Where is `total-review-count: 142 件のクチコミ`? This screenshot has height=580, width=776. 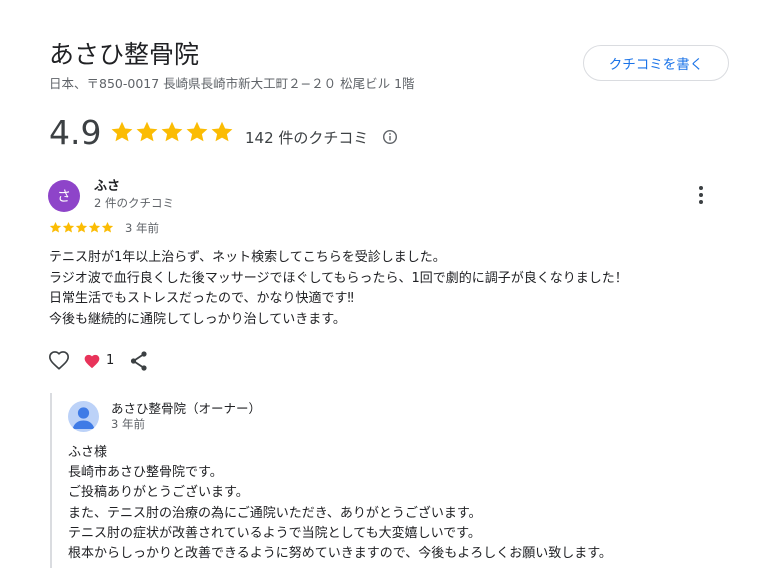
total-review-count: 142 件のクチコミ is located at coordinates (306, 138).